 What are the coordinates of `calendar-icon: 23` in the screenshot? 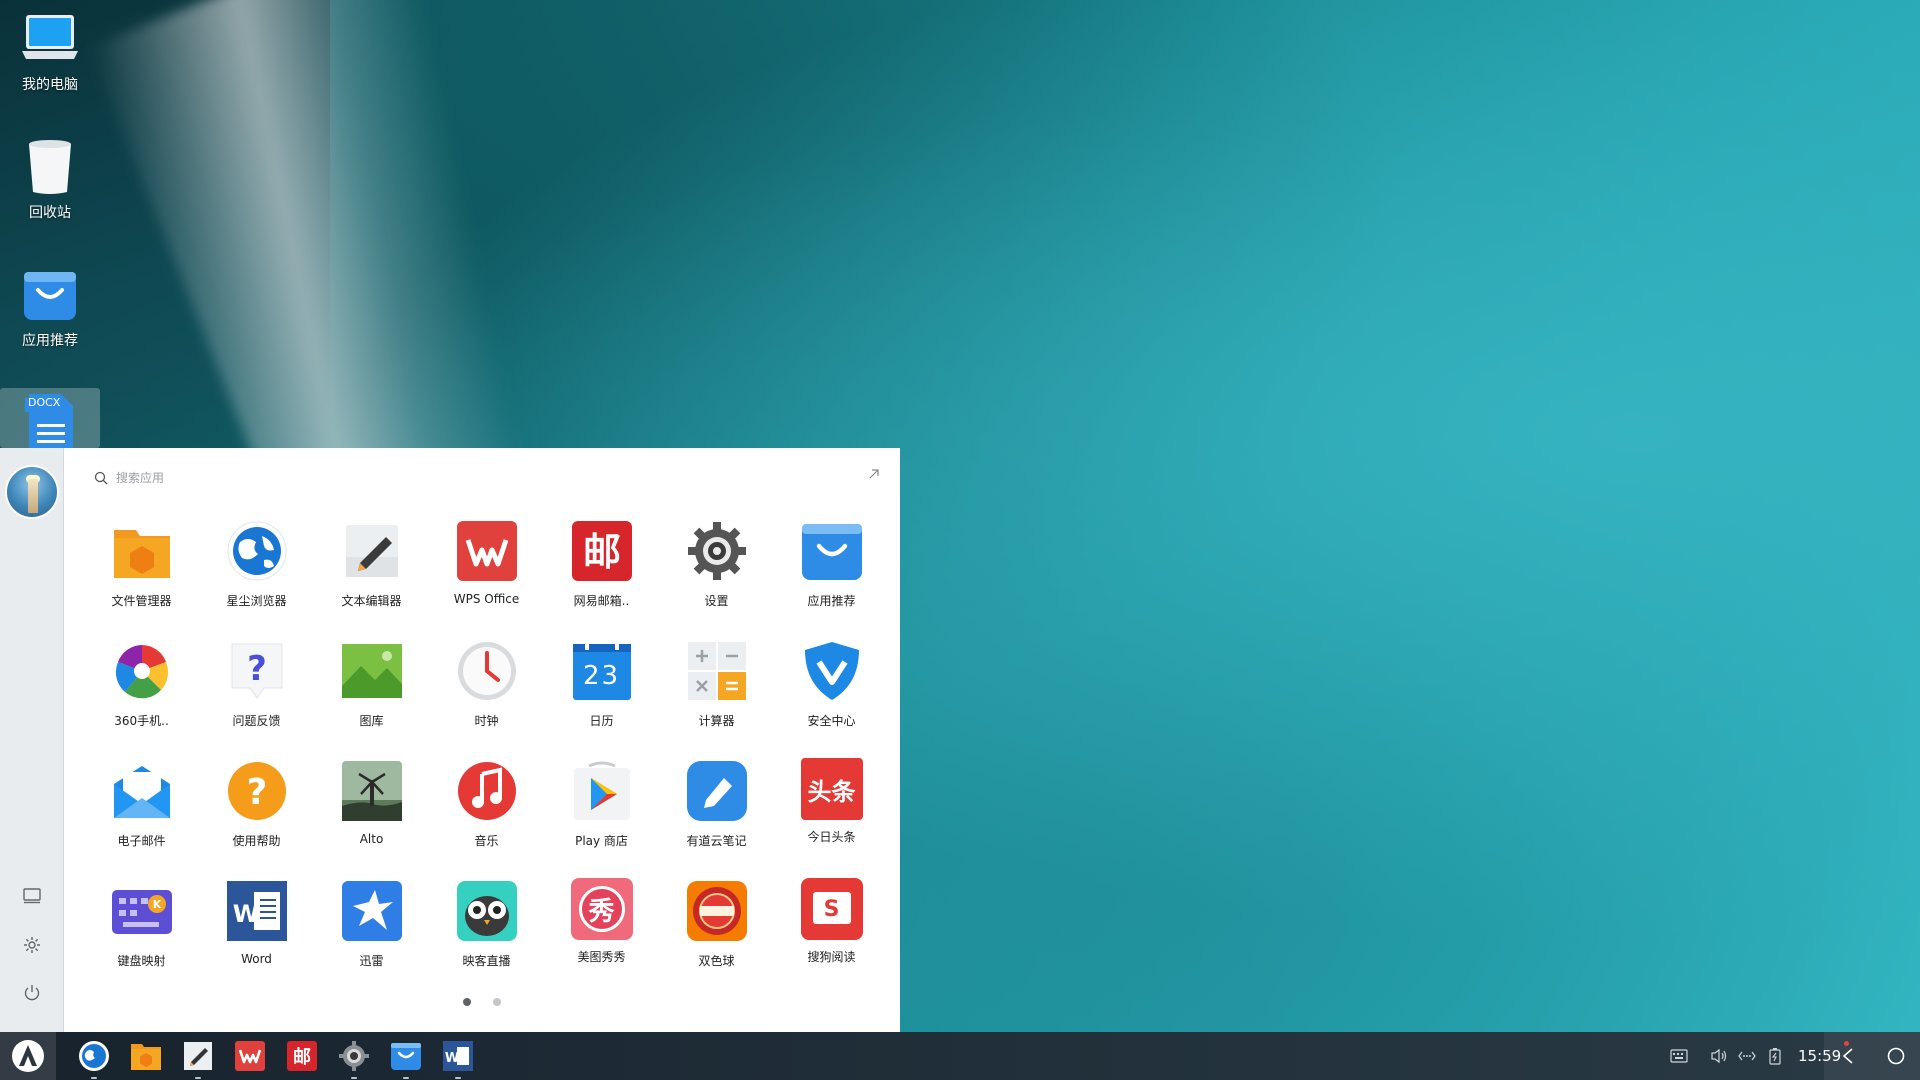 It's located at (602, 671).